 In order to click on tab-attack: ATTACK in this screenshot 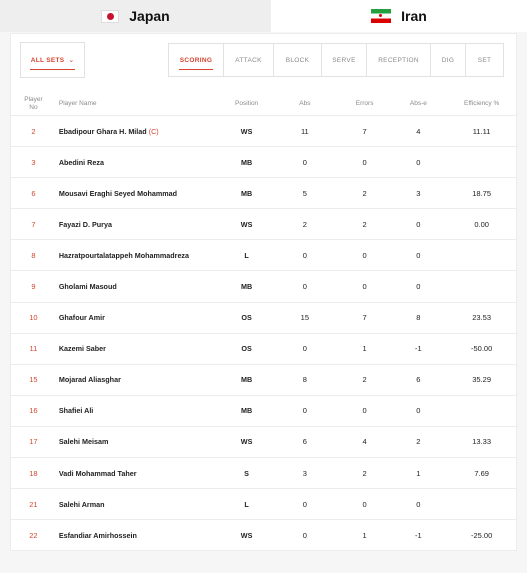, I will do `click(249, 60)`.